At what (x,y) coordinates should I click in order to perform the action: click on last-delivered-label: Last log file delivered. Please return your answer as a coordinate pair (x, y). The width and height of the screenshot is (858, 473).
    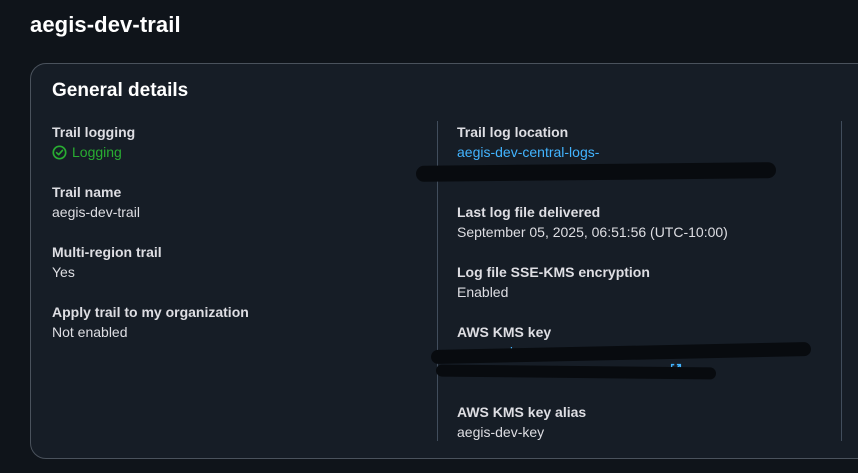
    Looking at the image, I should click on (529, 212).